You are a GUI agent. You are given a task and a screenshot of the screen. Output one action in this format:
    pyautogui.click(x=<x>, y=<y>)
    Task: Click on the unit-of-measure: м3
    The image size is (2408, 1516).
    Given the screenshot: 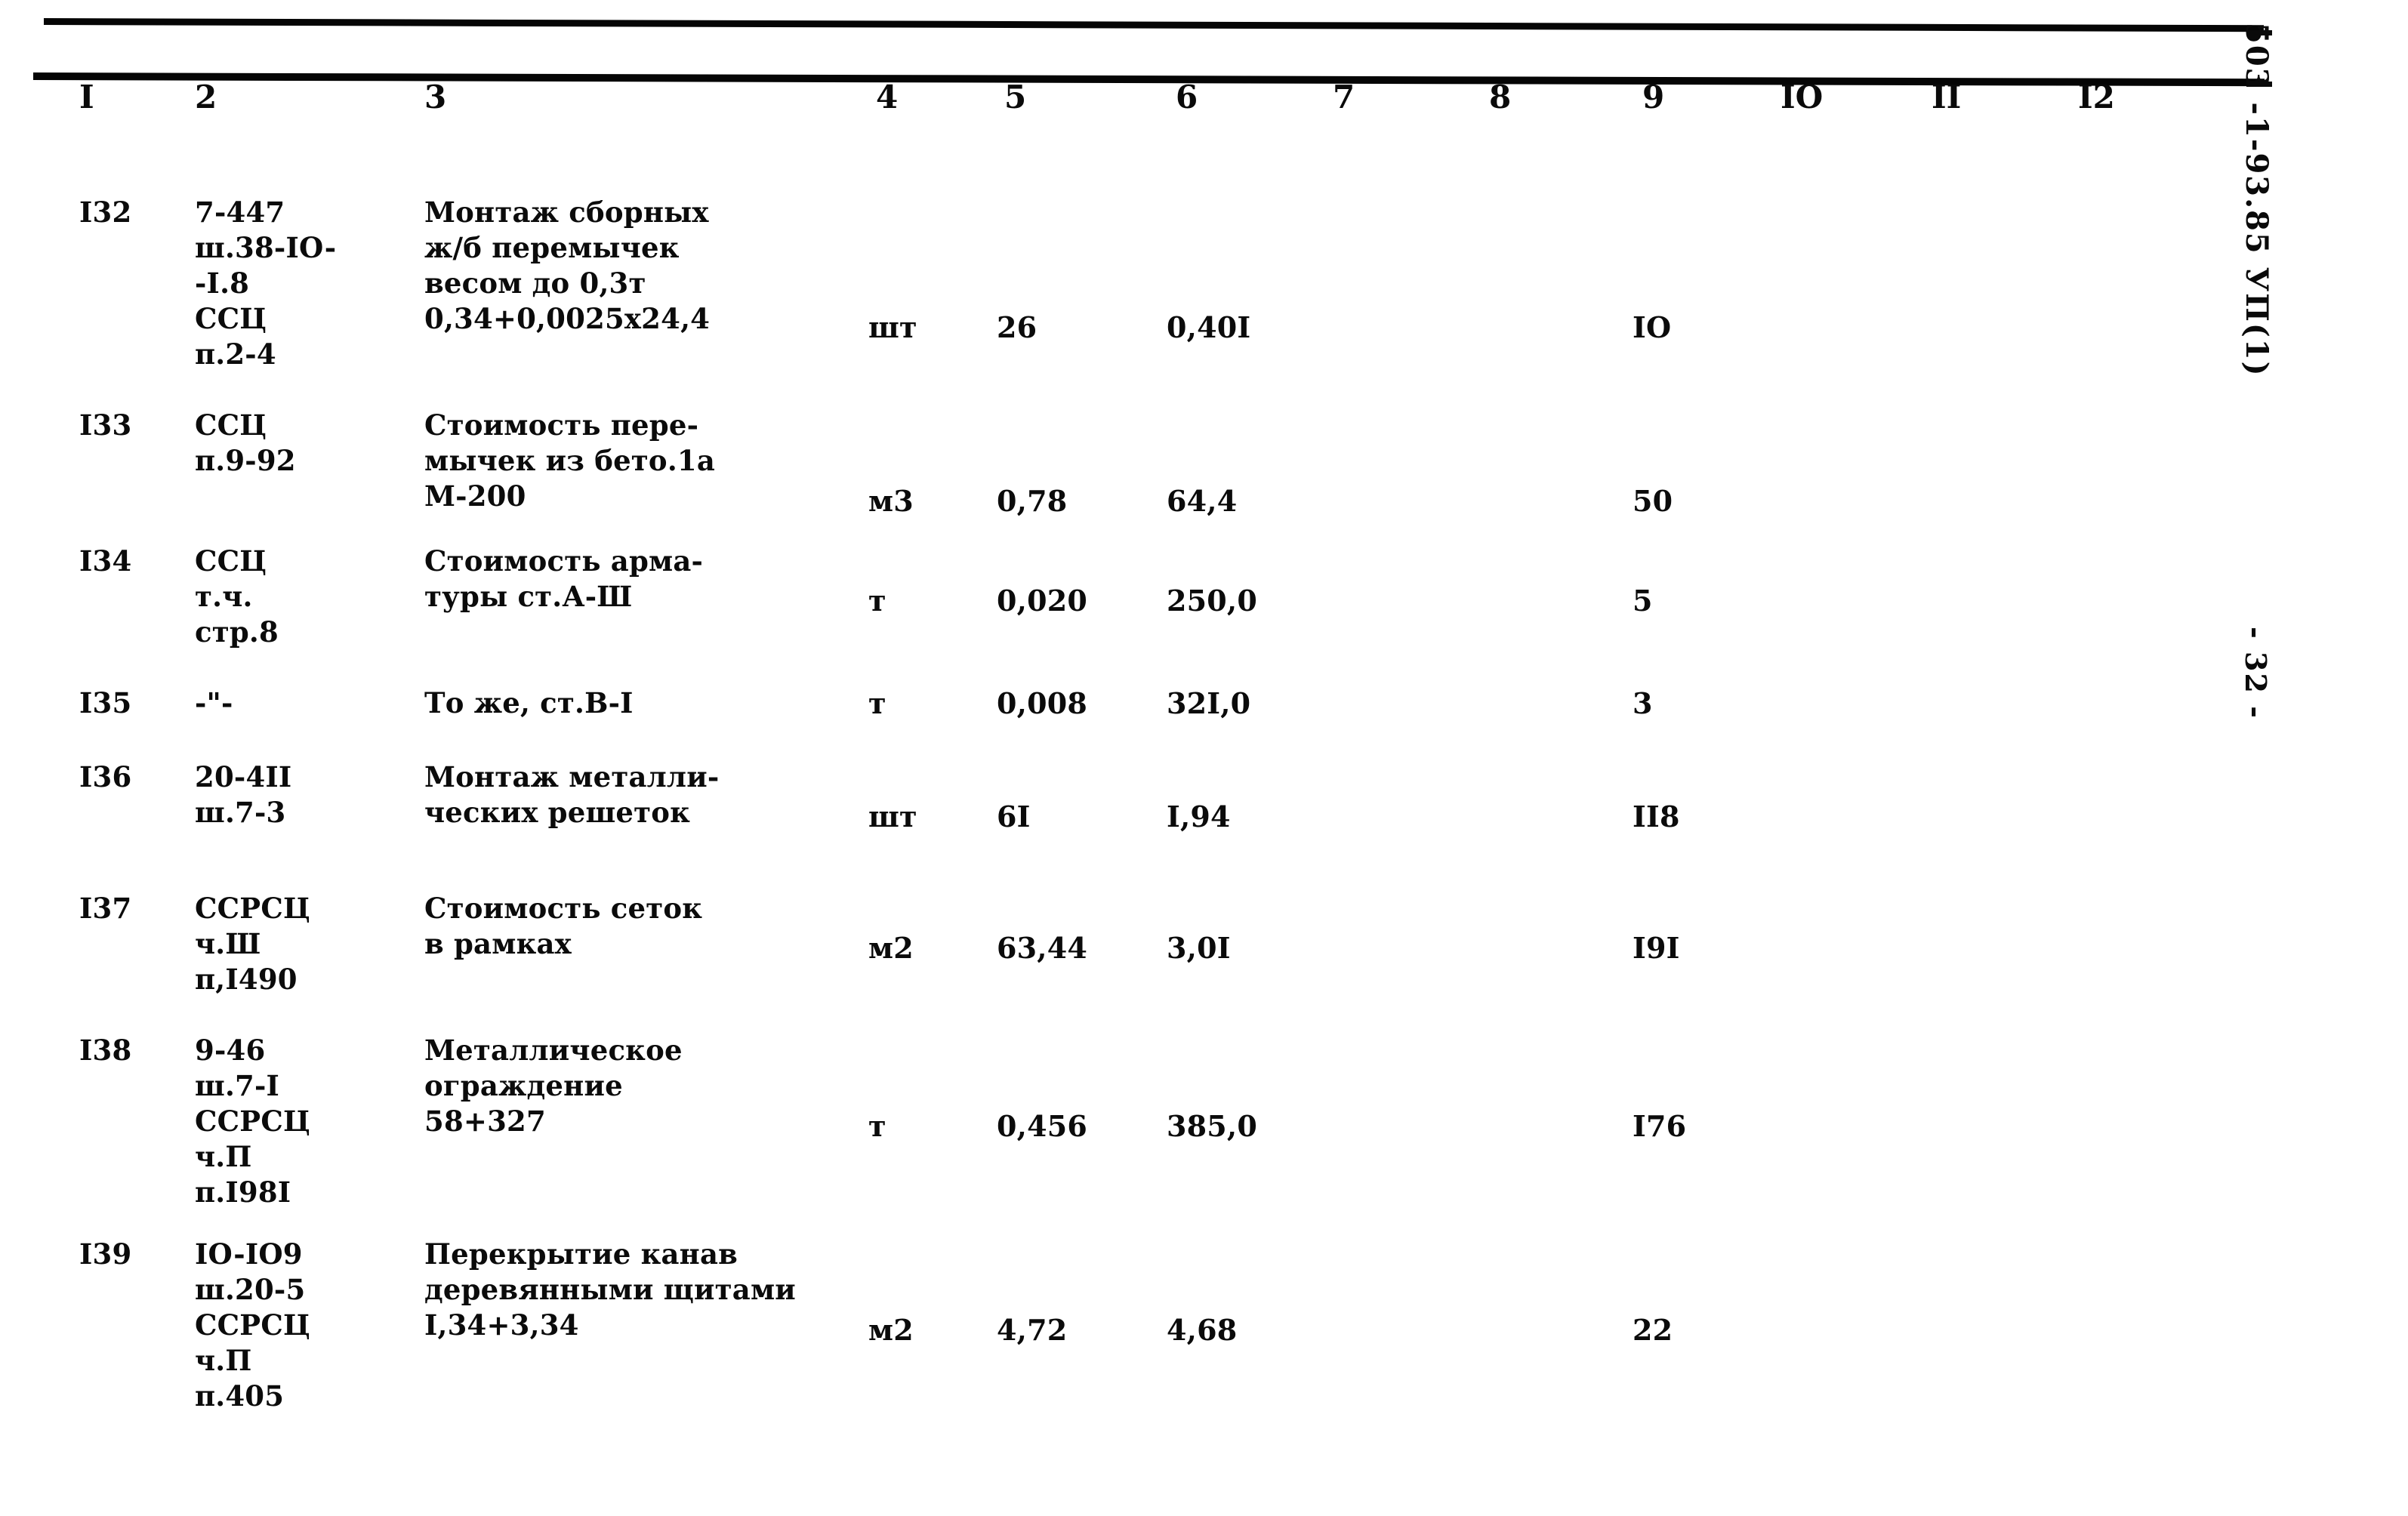 What is the action you would take?
    pyautogui.click(x=891, y=501)
    